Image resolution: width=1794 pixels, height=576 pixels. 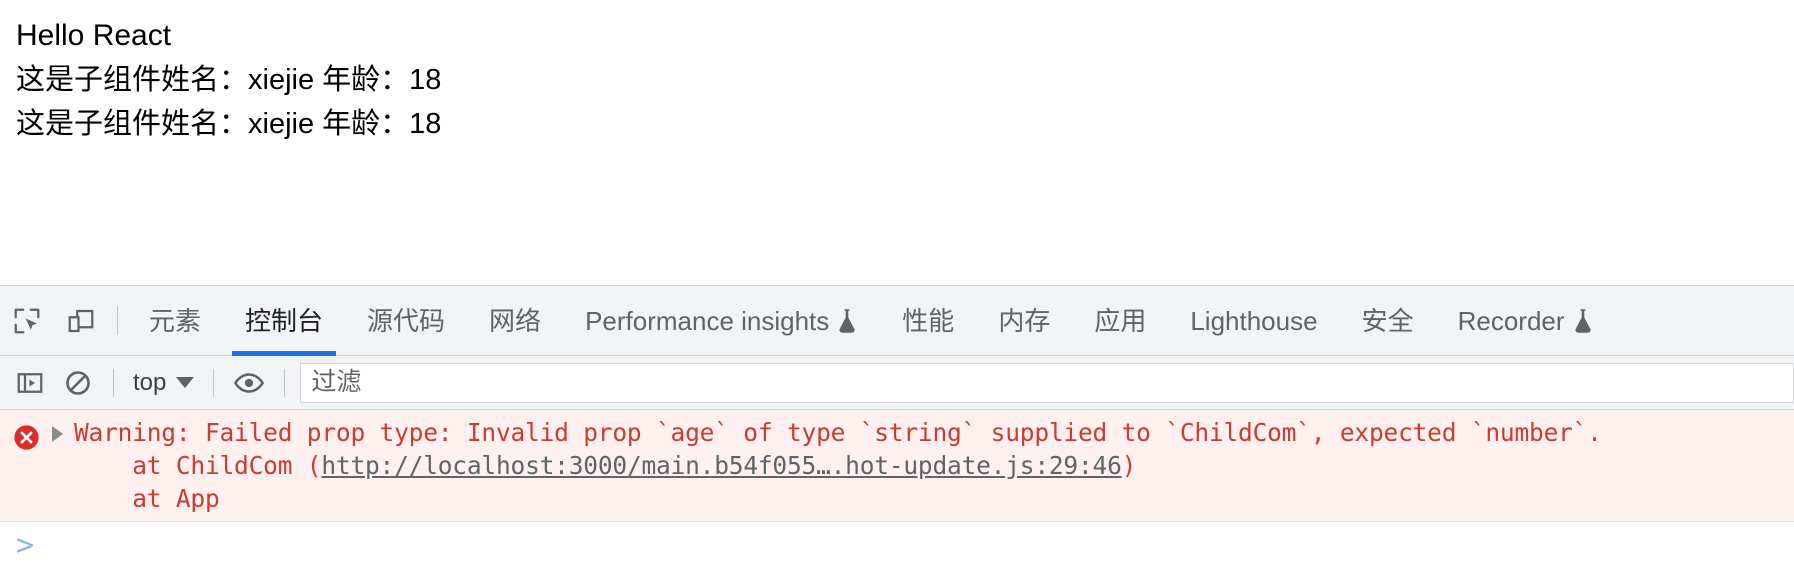 I want to click on context-selector-value: top, so click(x=150, y=382).